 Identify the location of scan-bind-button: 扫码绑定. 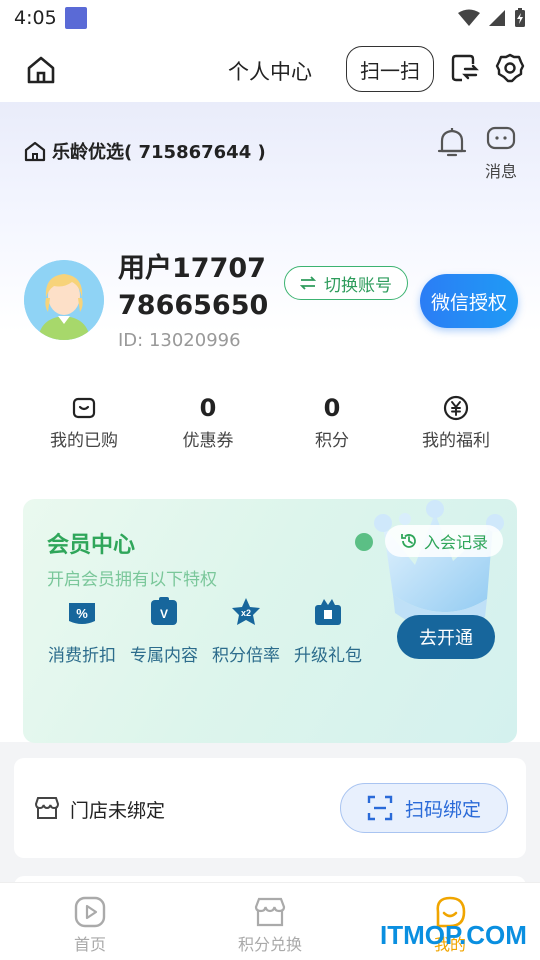
(424, 808).